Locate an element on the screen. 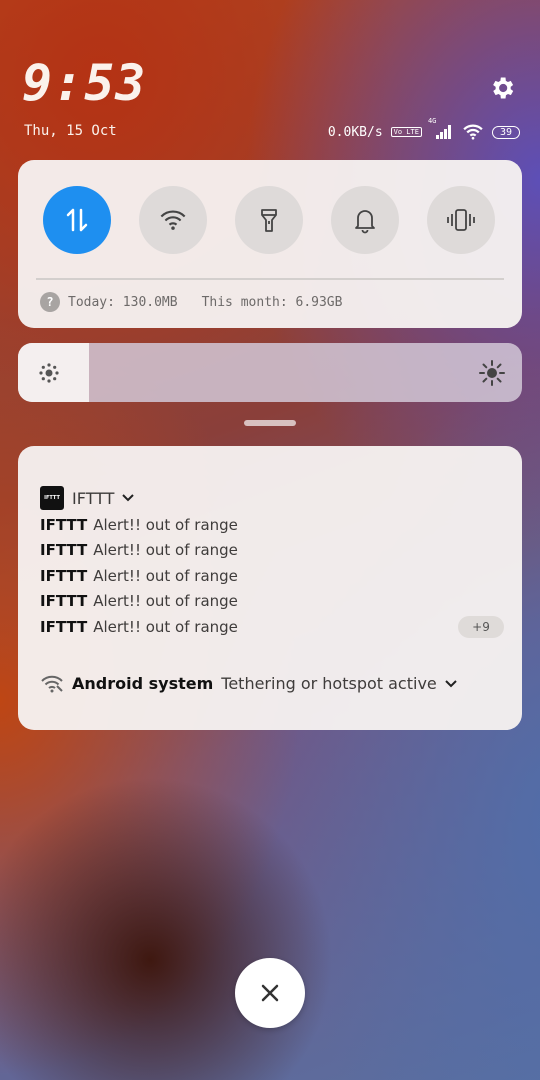  help-icon: ? is located at coordinates (50, 302).